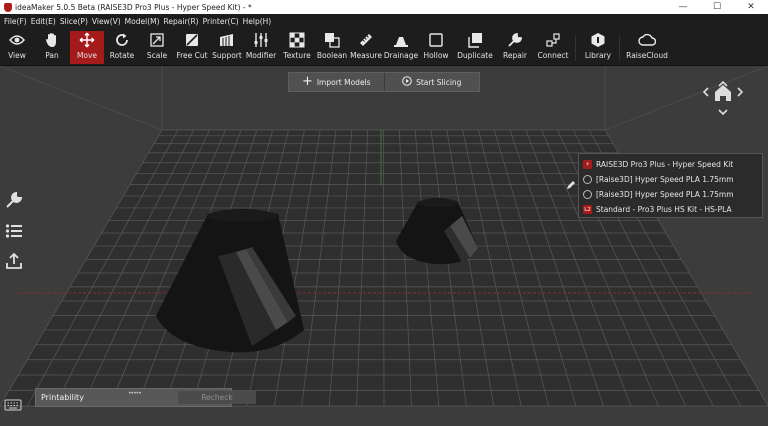 This screenshot has width=768, height=426. I want to click on maximize-button: ☐, so click(717, 7).